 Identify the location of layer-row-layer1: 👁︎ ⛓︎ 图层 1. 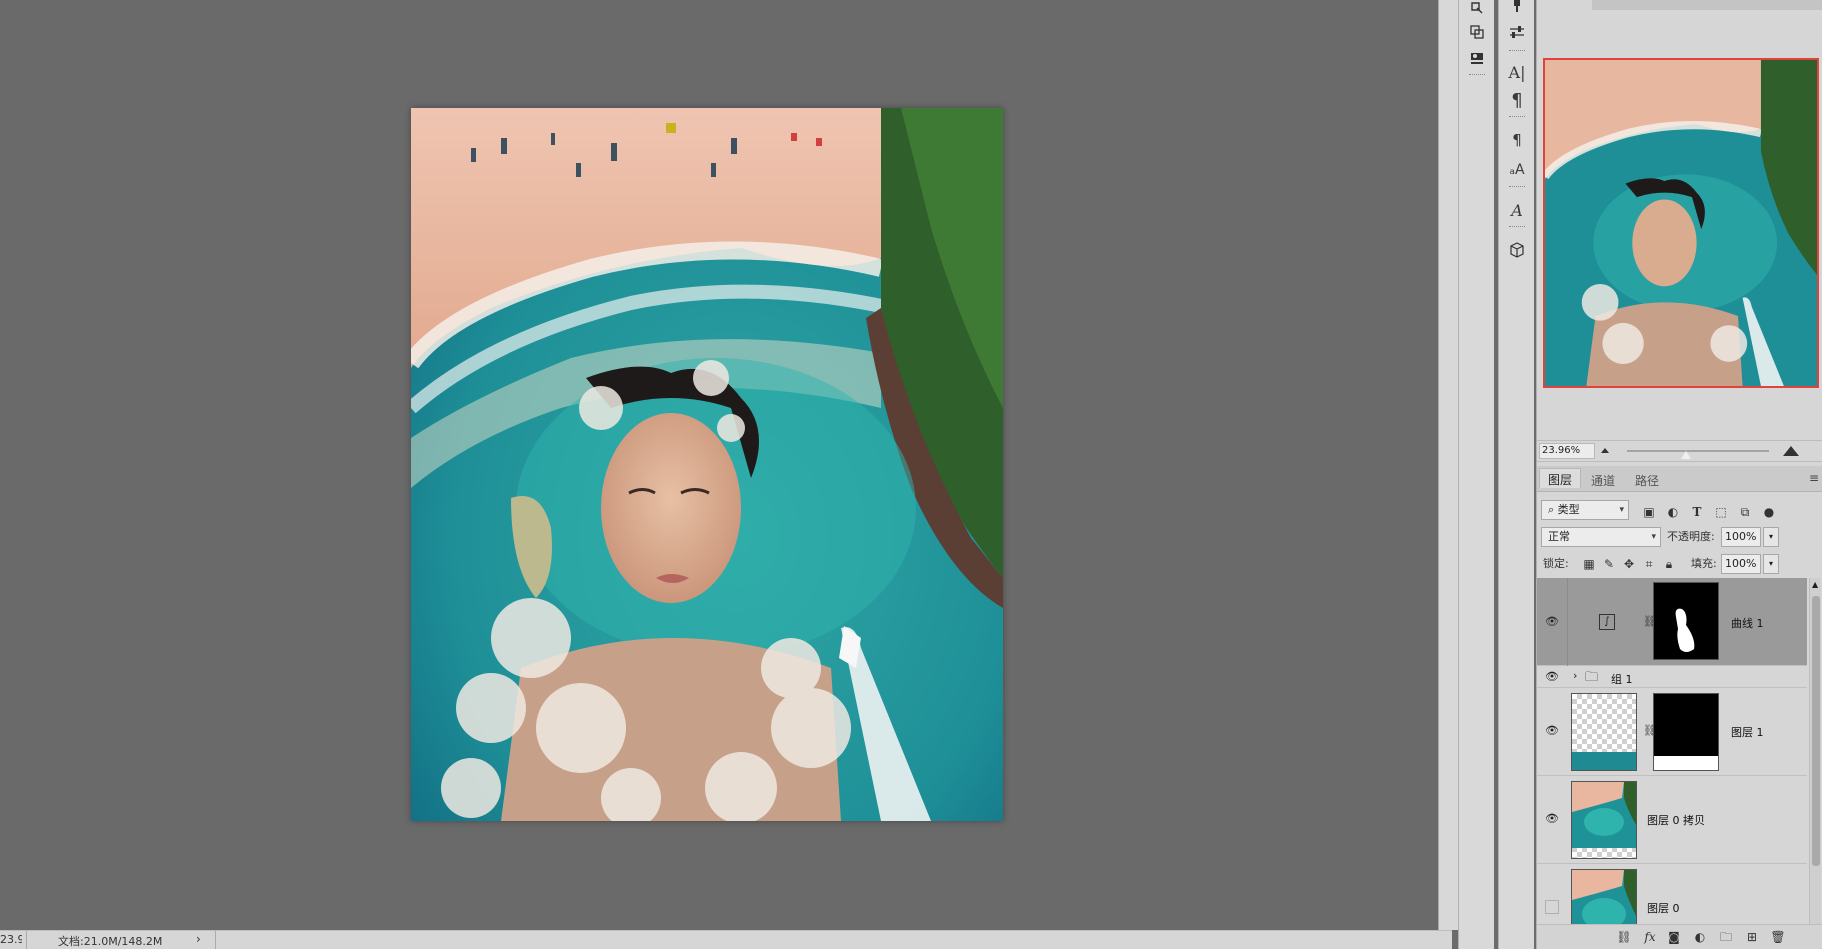
(1672, 732).